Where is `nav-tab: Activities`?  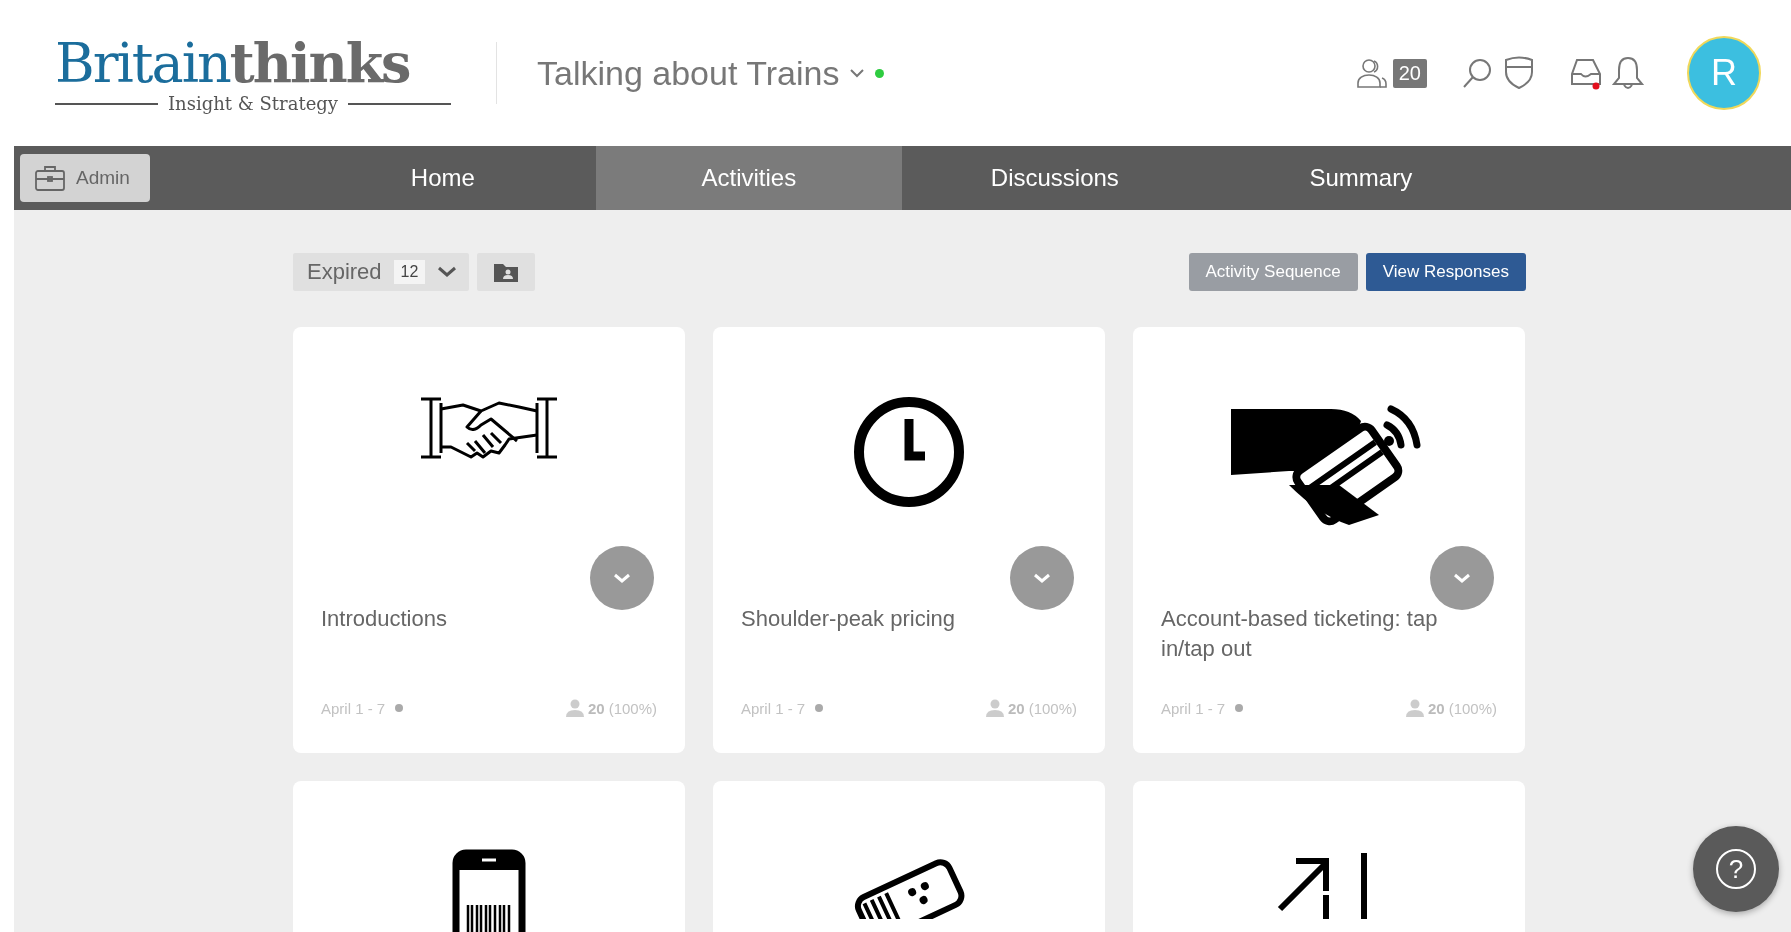
nav-tab: Activities is located at coordinates (748, 178).